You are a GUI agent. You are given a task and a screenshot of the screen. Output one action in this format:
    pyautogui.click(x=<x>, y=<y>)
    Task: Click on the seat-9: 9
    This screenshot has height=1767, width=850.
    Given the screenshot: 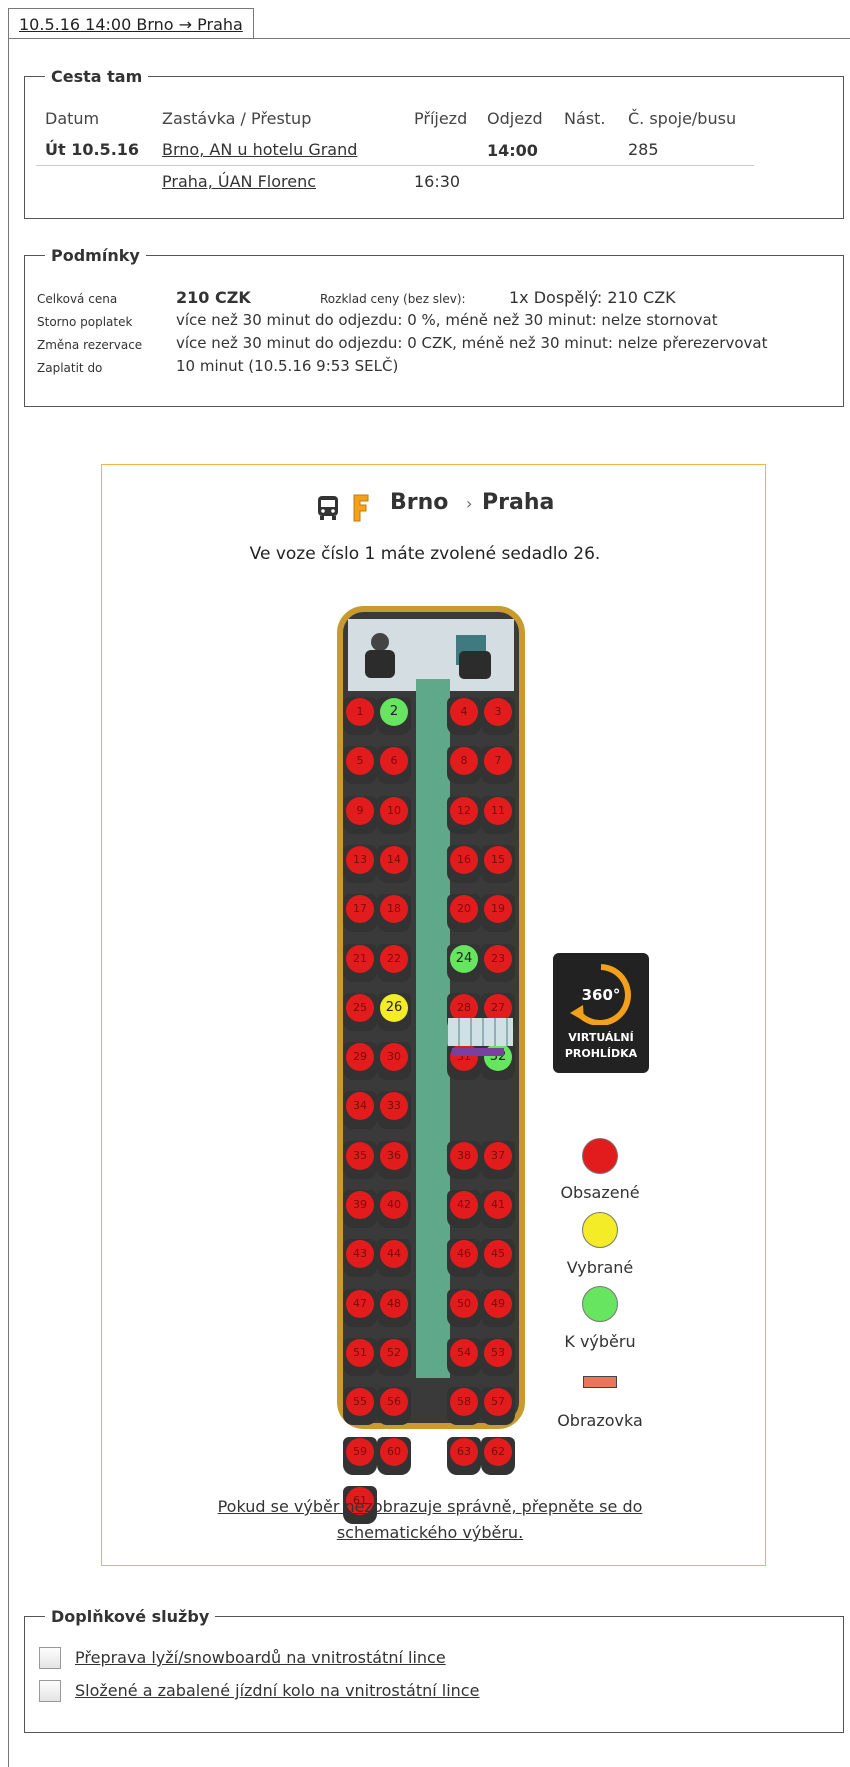 What is the action you would take?
    pyautogui.click(x=360, y=814)
    